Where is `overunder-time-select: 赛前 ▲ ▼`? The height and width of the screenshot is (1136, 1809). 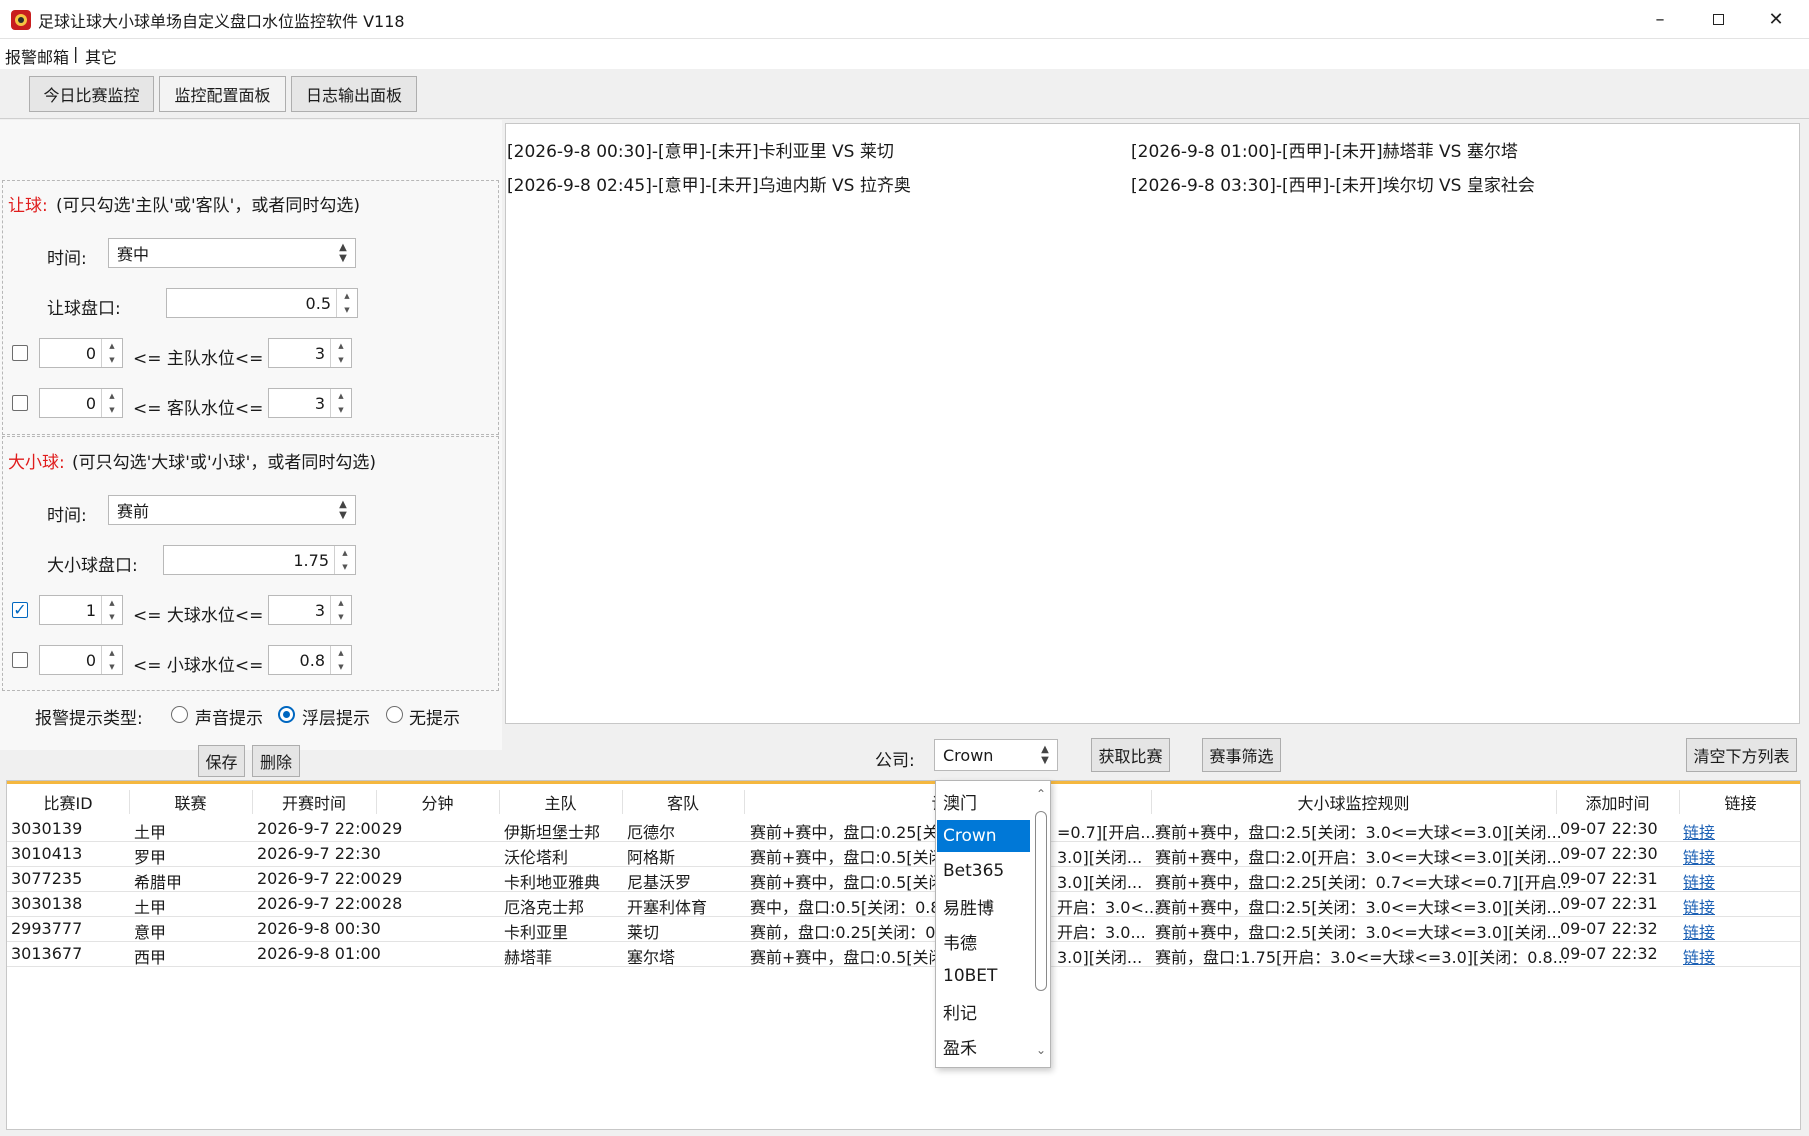
overunder-time-select: 赛前 ▲ ▼ is located at coordinates (232, 510).